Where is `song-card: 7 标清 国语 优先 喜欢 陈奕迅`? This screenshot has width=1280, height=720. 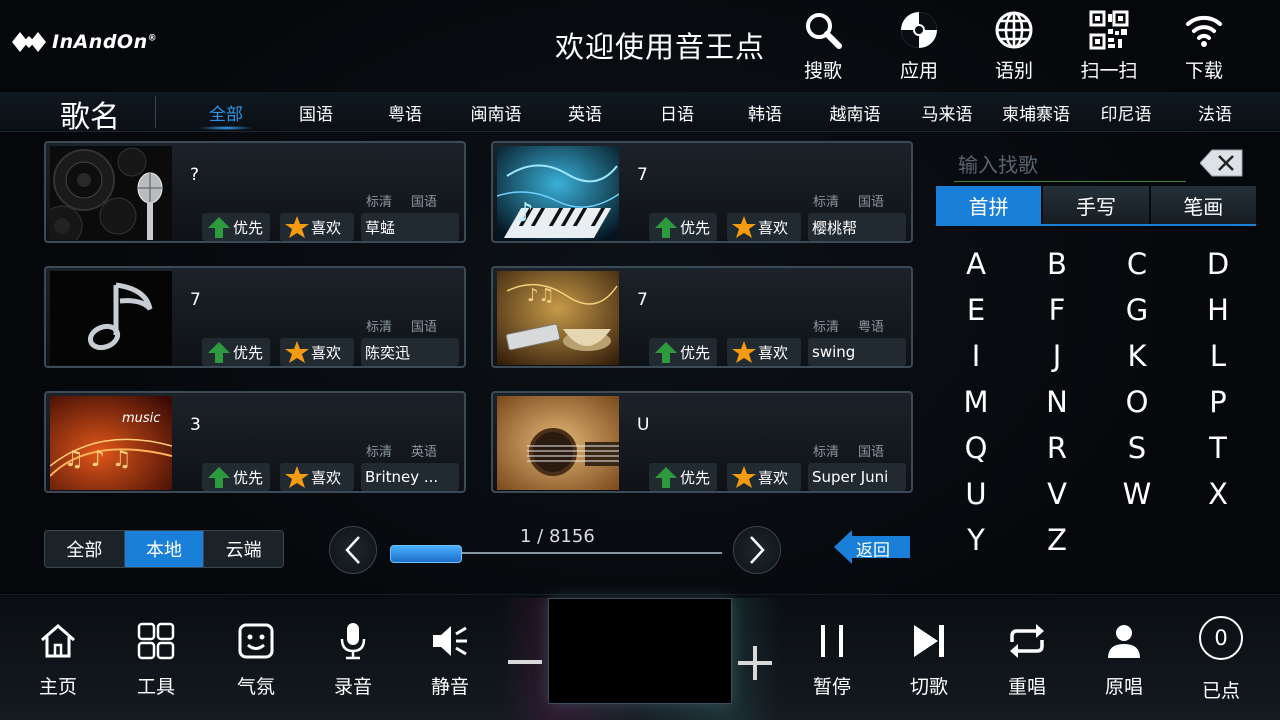
song-card: 7 标清 国语 优先 喜欢 陈奕迅 is located at coordinates (255, 317).